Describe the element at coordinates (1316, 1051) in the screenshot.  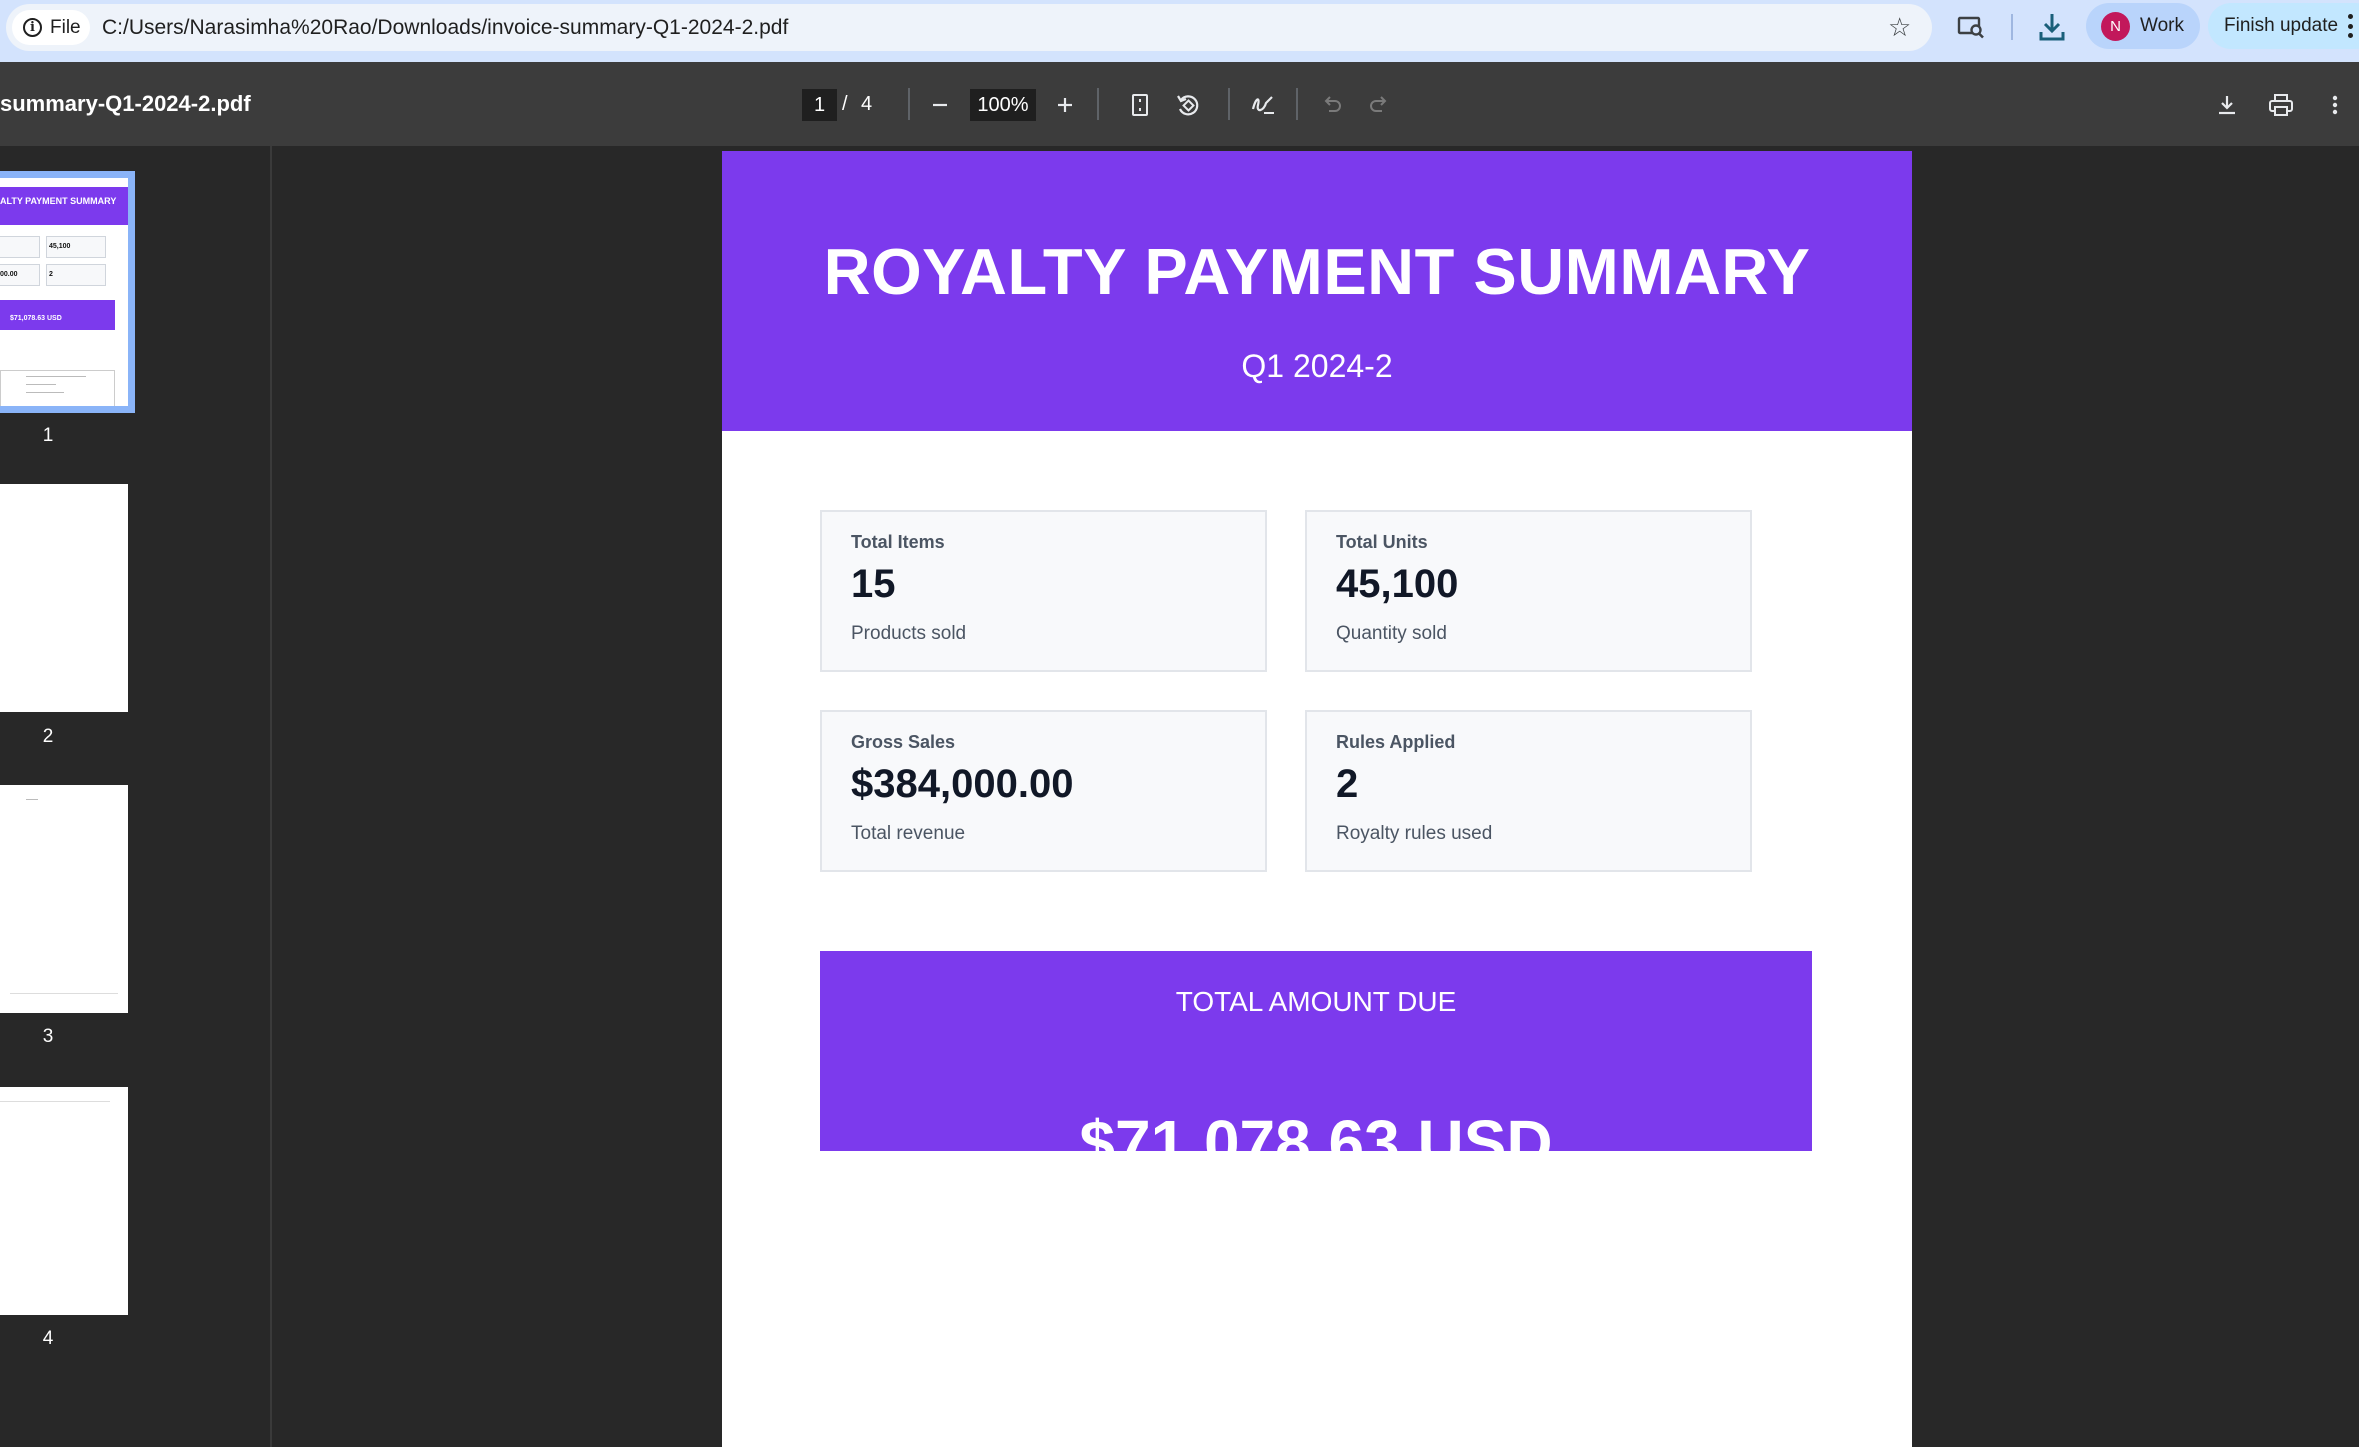
I see `total-amount-due-panel: TOTAL AMOUNT DUE $71,078.63 USD` at that location.